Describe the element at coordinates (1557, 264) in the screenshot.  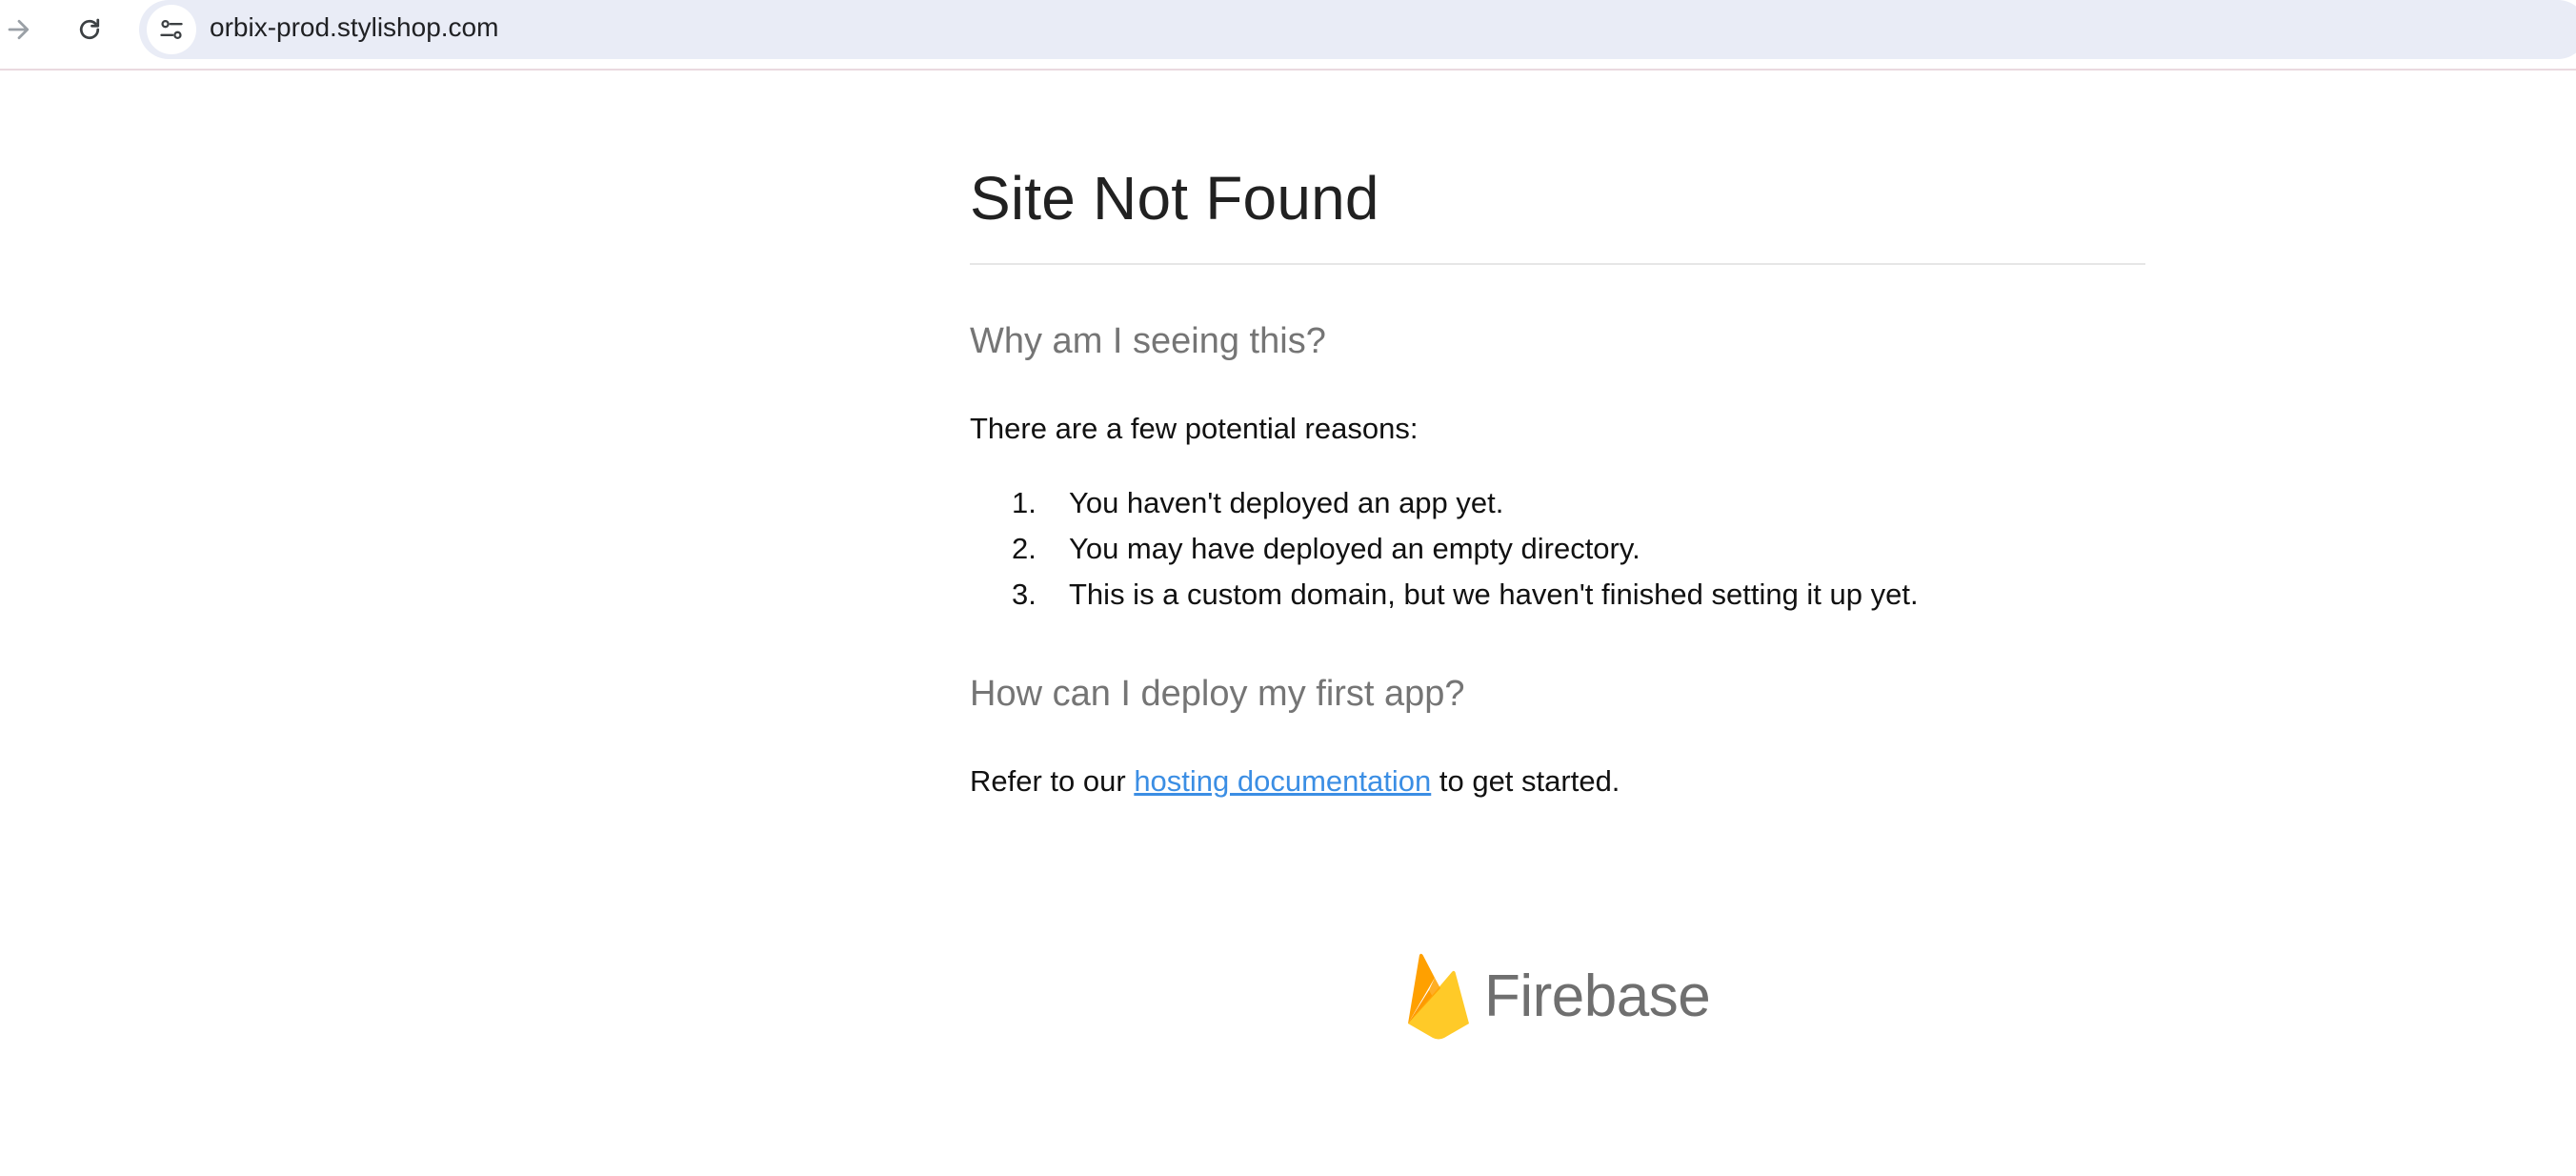
I see `title-divider` at that location.